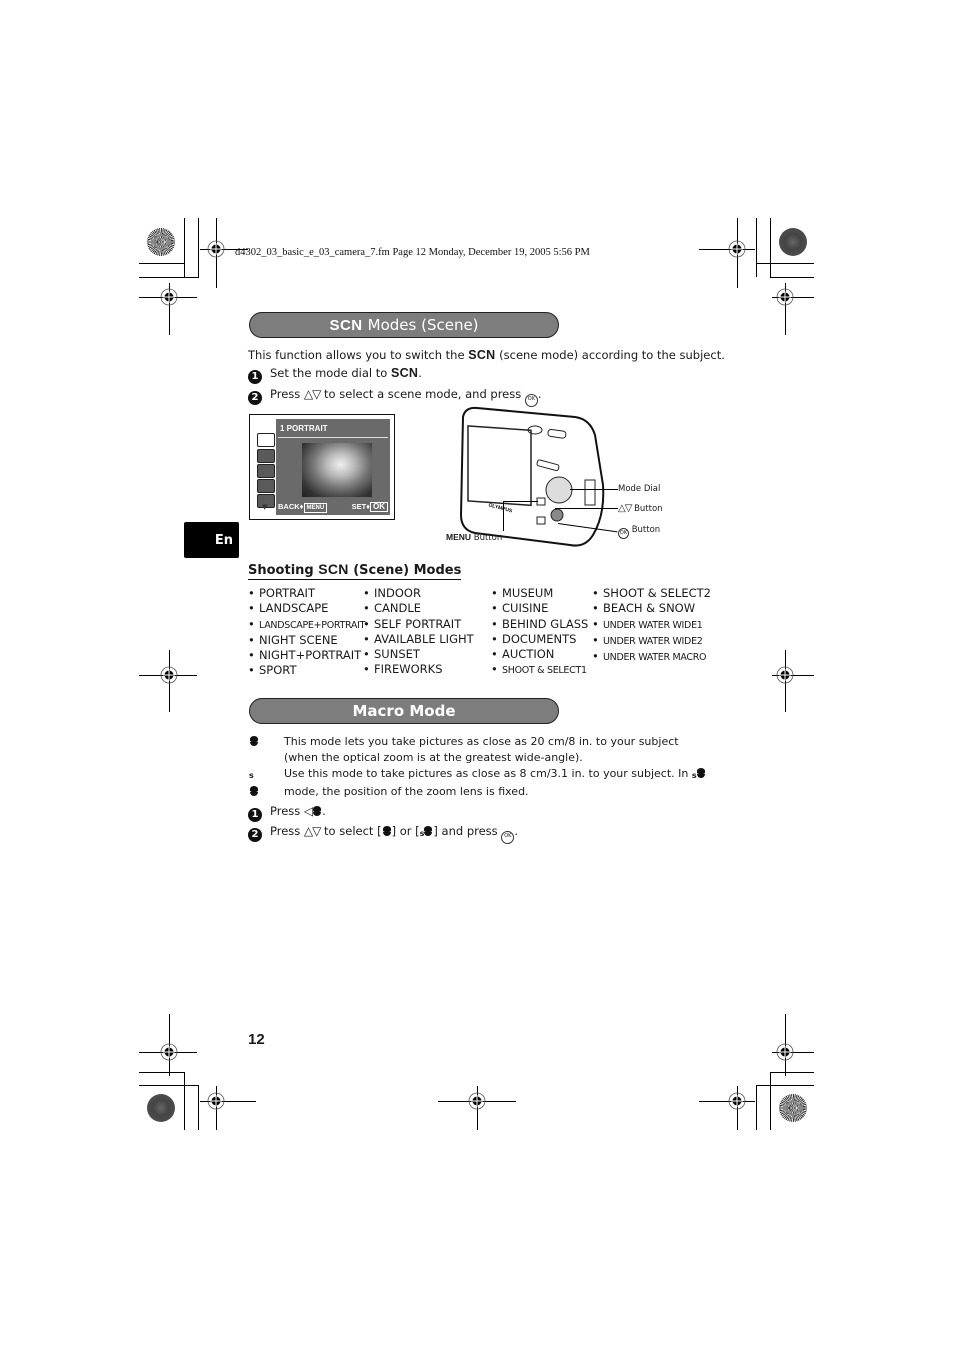 The height and width of the screenshot is (1351, 954). I want to click on ok-key-icon: OK, so click(379, 507).